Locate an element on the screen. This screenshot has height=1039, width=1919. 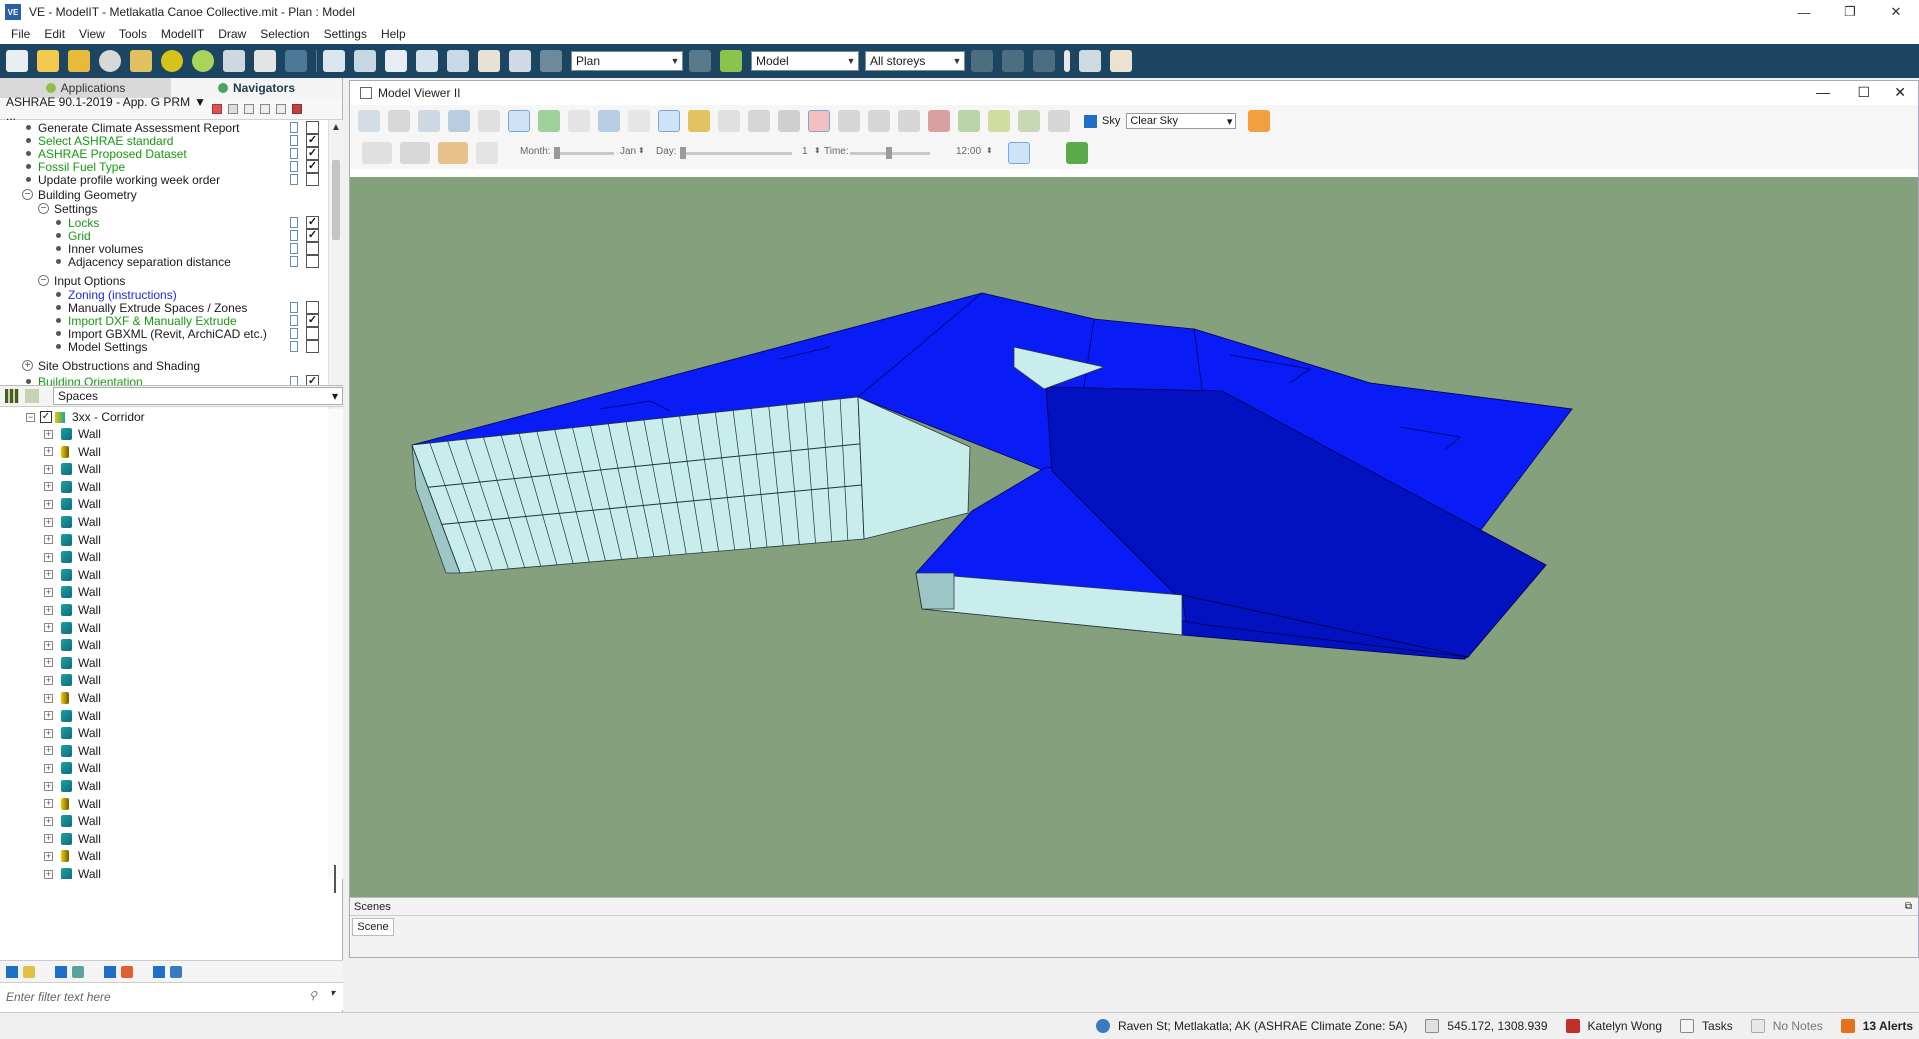
status-tasks: Tasks is located at coordinates (1706, 1026).